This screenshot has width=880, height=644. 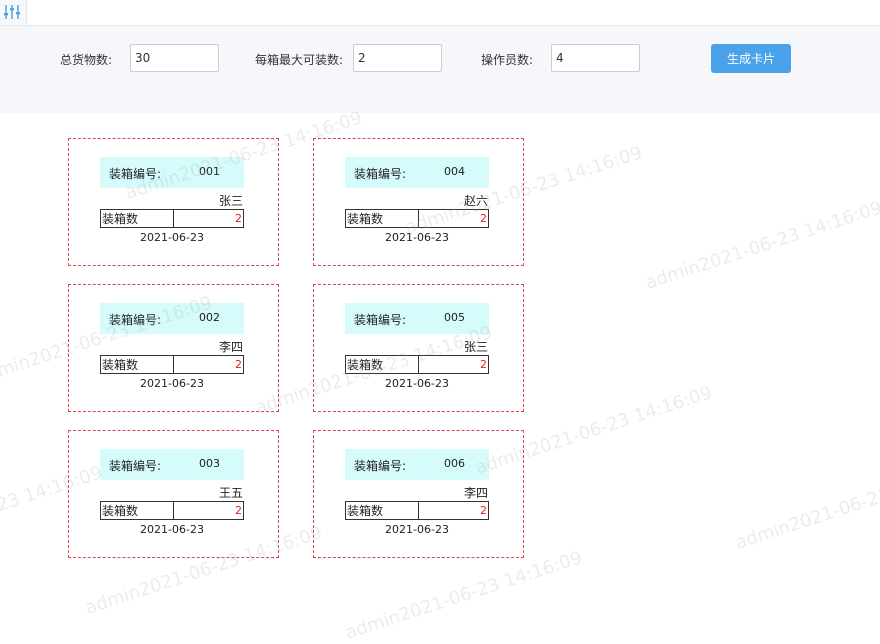 What do you see at coordinates (417, 318) in the screenshot?
I see `box-number-header: 装箱编号: 005` at bounding box center [417, 318].